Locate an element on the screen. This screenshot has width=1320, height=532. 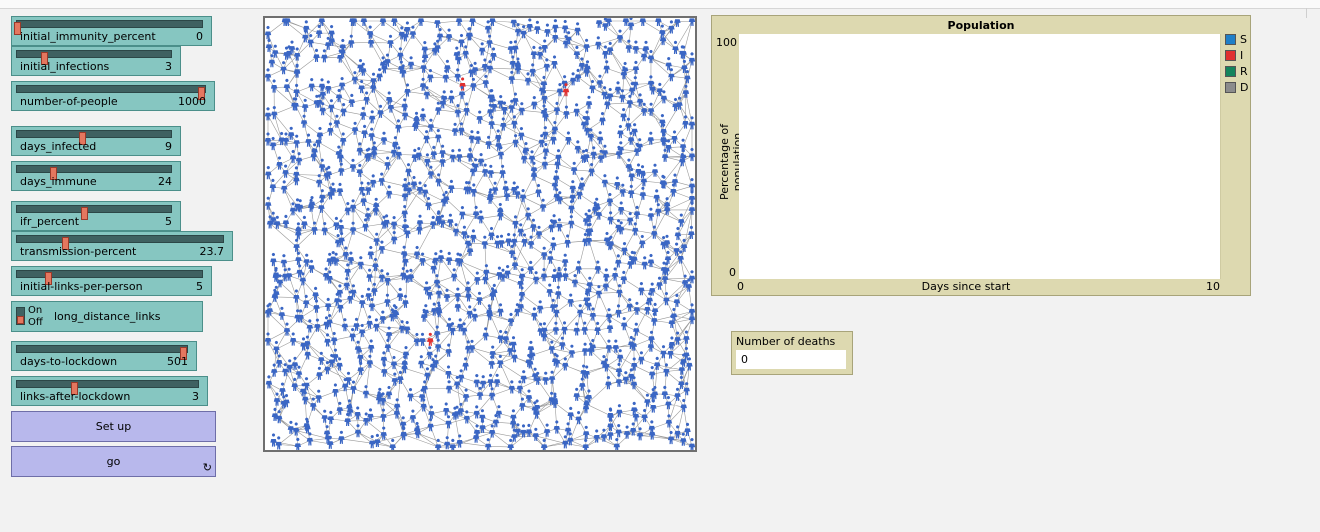
slider-label: initial_infections is located at coordinates (65, 66).